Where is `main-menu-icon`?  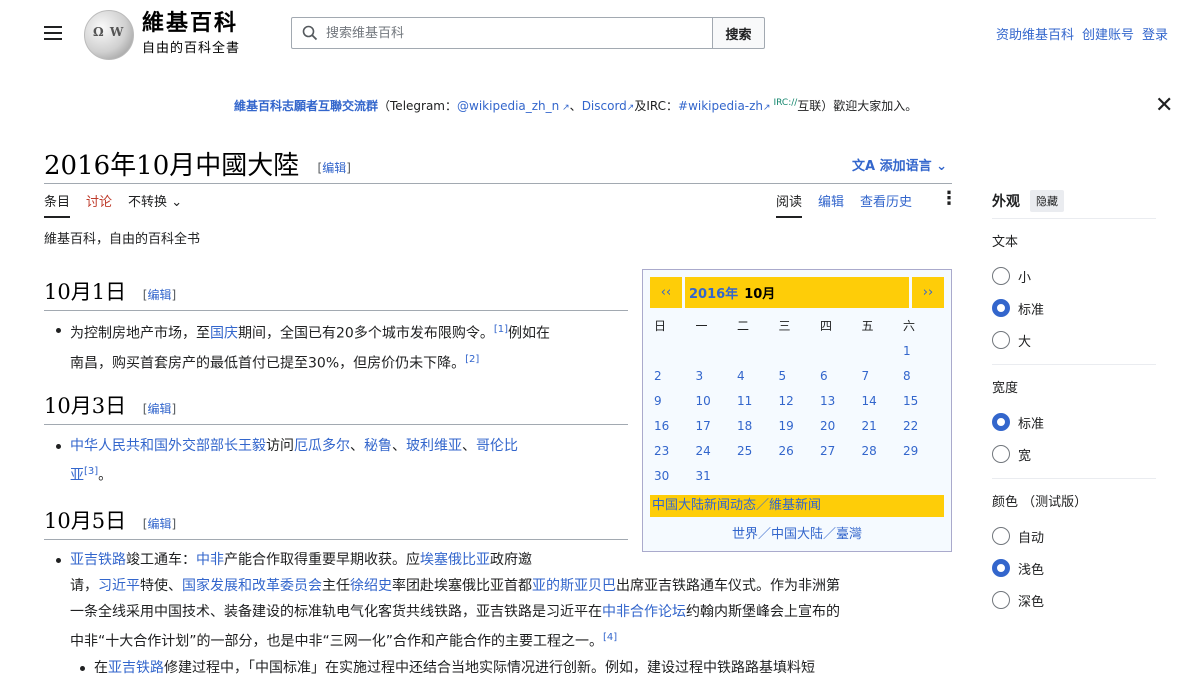
main-menu-icon is located at coordinates (53, 33).